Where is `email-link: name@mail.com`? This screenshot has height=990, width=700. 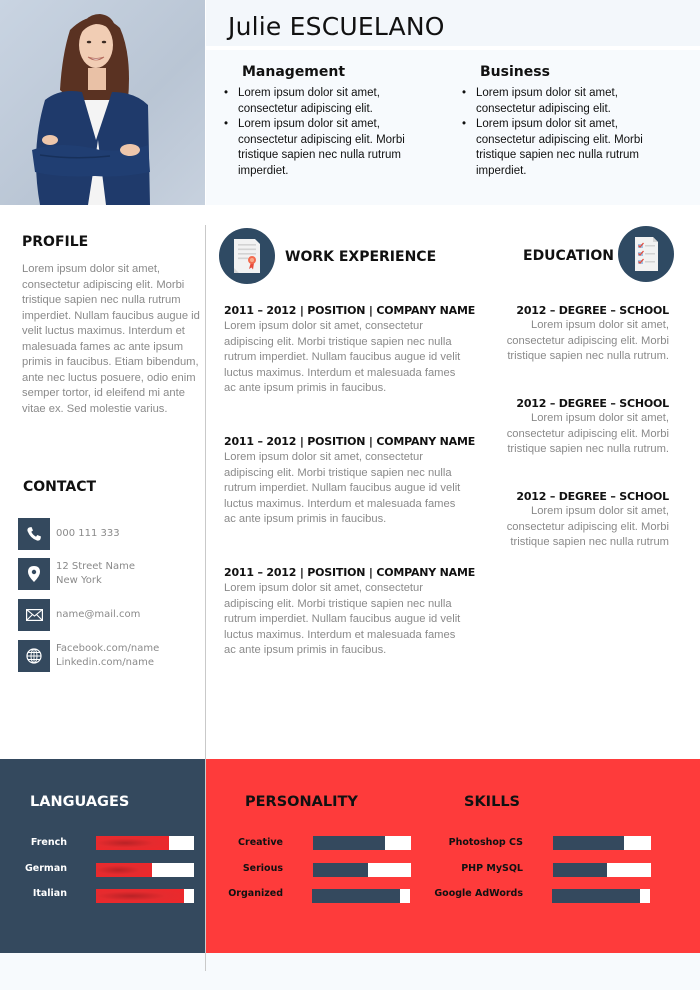
email-link: name@mail.com is located at coordinates (98, 615).